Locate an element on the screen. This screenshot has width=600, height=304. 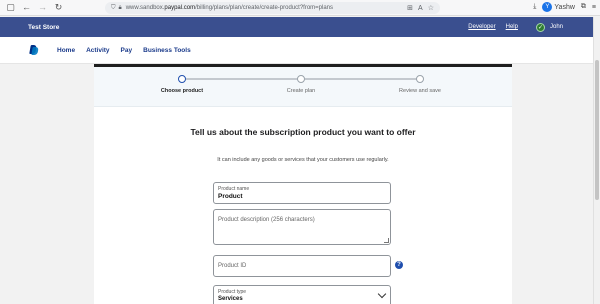
product-description-field: Product description (256 characters) is located at coordinates (302, 227).